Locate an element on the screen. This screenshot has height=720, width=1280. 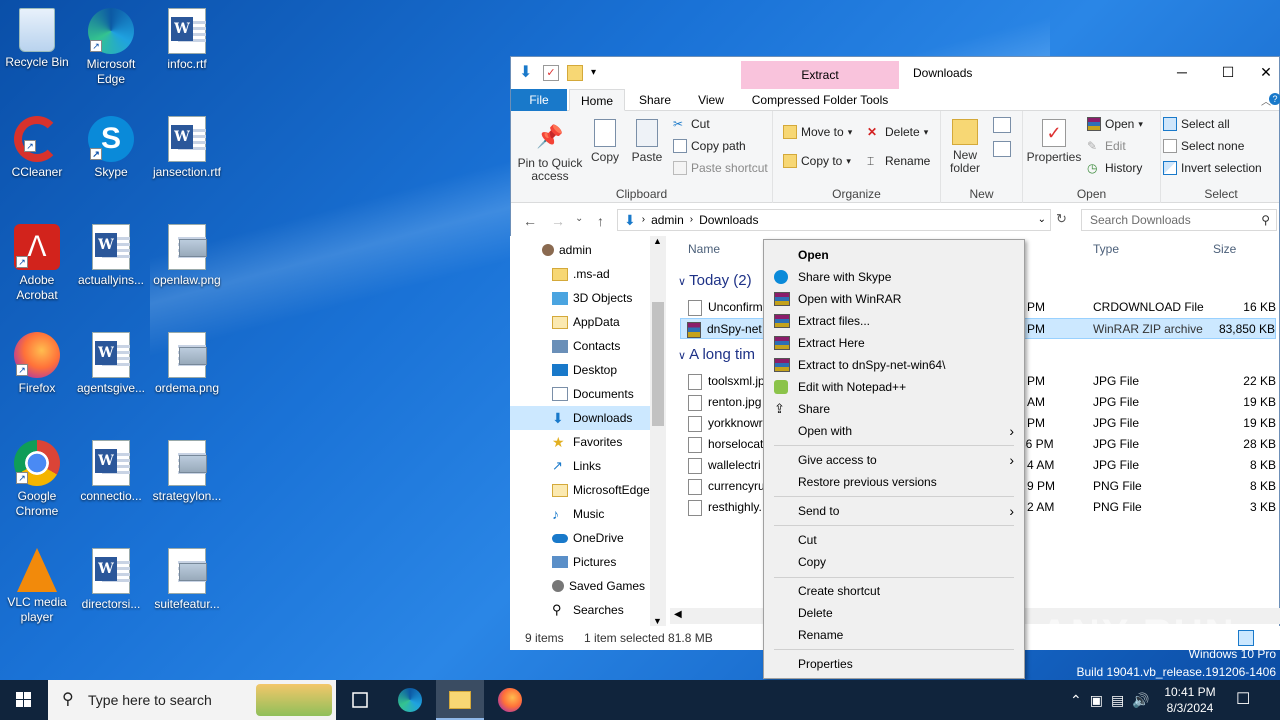
group-header-long-time-ago: ∨ A long tim is located at coordinates (716, 354).